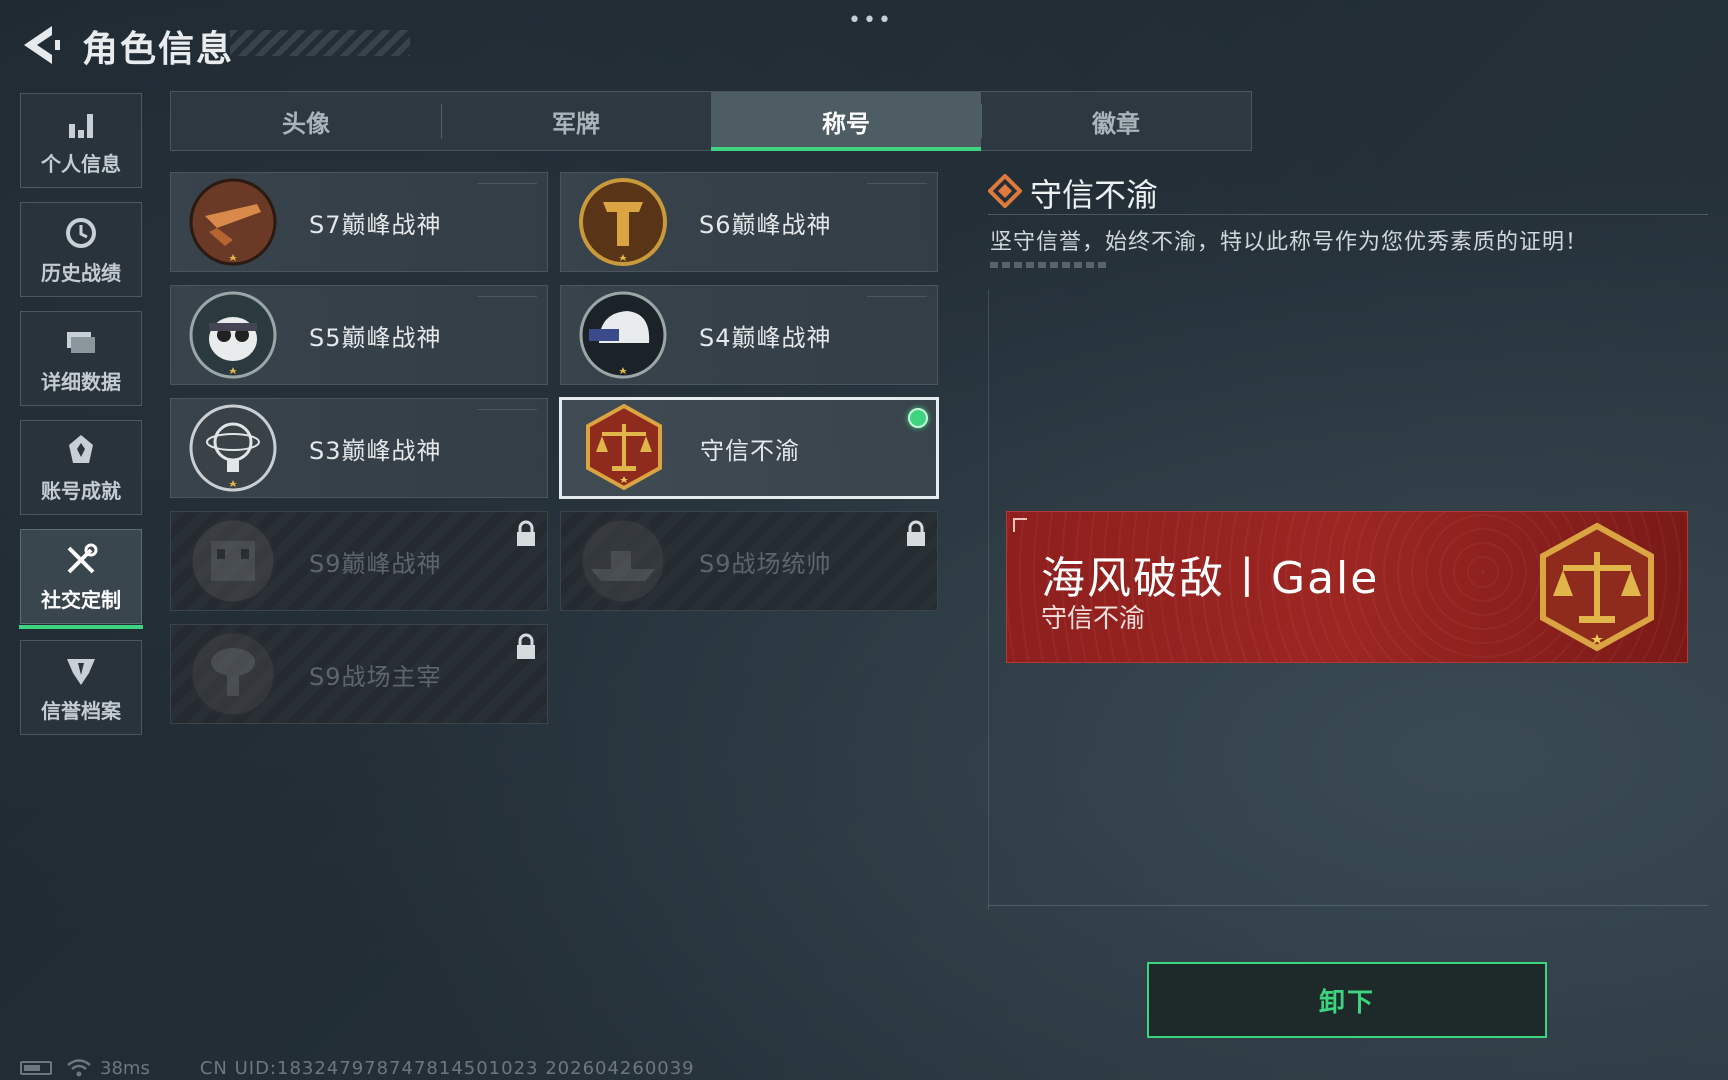  Describe the element at coordinates (765, 224) in the screenshot. I see `title-name: S6巅峰战神` at that location.